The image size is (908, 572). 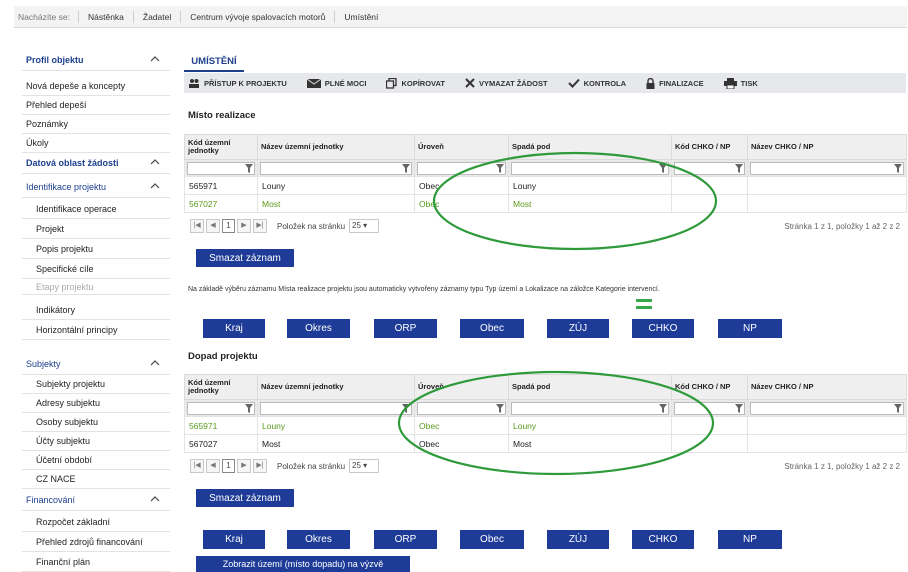 What do you see at coordinates (96, 403) in the screenshot?
I see `sidebar-item-adresy-subjektu: Adresy subjektu` at bounding box center [96, 403].